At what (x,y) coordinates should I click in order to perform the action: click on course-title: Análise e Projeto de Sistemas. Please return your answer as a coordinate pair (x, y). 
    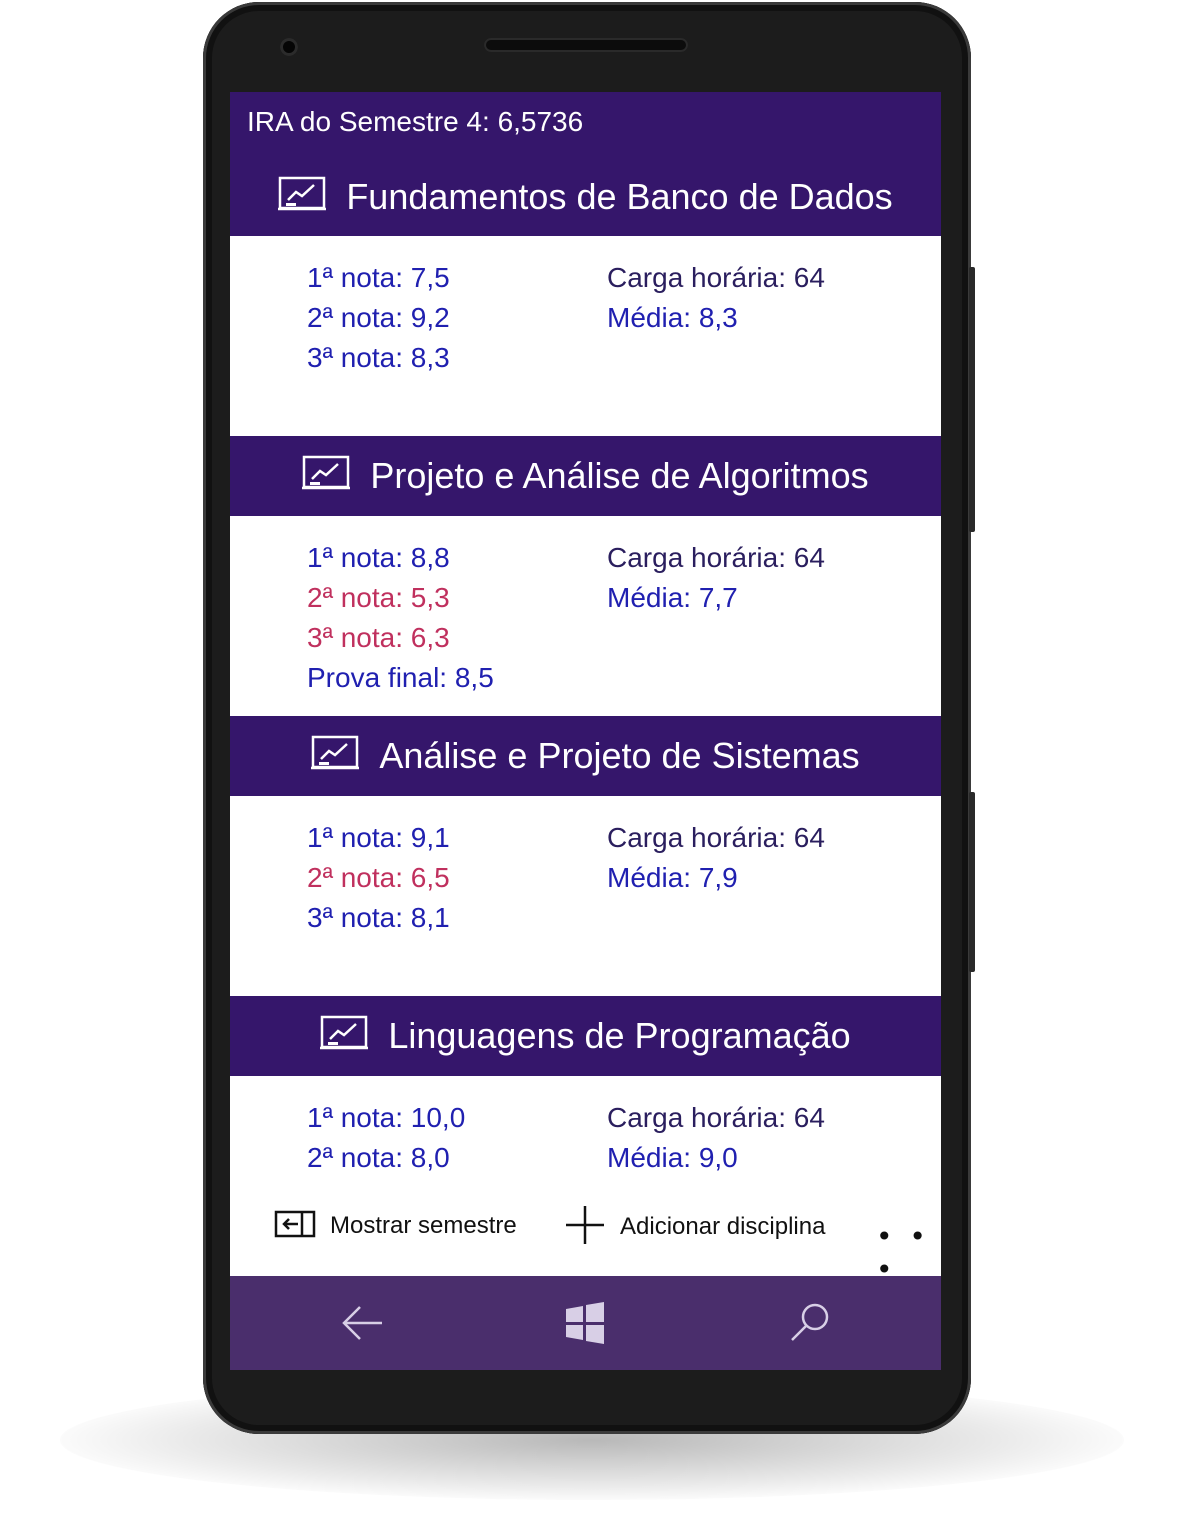
    Looking at the image, I should click on (619, 755).